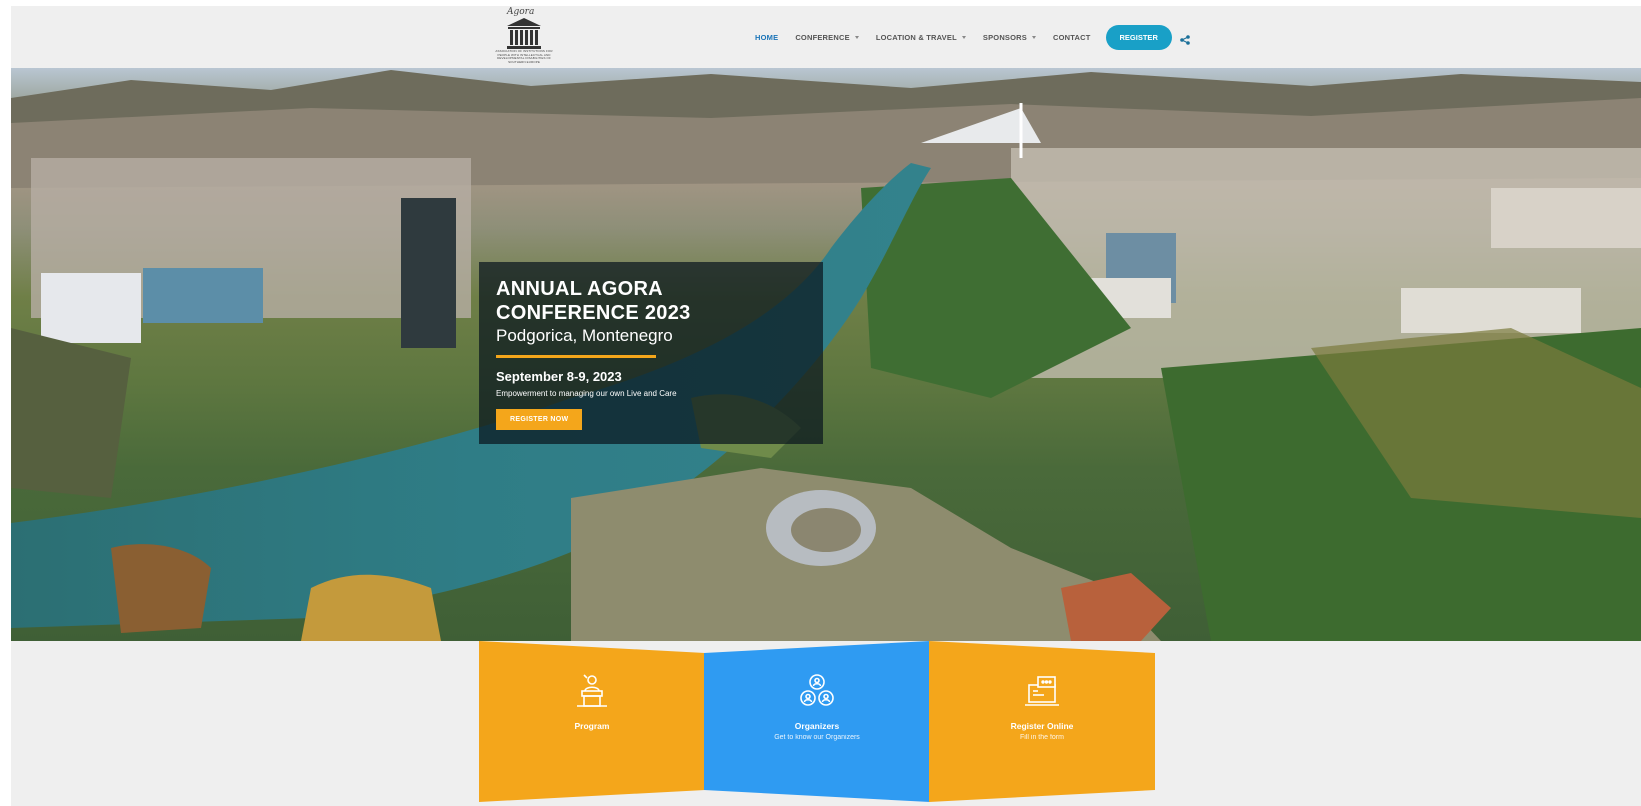 The width and height of the screenshot is (1641, 806). Describe the element at coordinates (1138, 37) in the screenshot. I see `register-button: REGISTER` at that location.